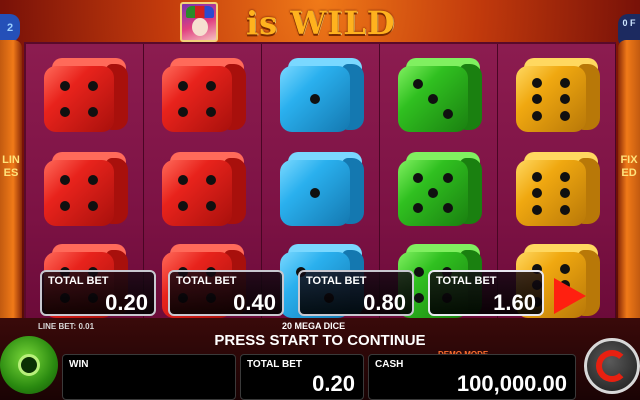 This screenshot has height=400, width=640. I want to click on spin-arrow-icon, so click(612, 366).